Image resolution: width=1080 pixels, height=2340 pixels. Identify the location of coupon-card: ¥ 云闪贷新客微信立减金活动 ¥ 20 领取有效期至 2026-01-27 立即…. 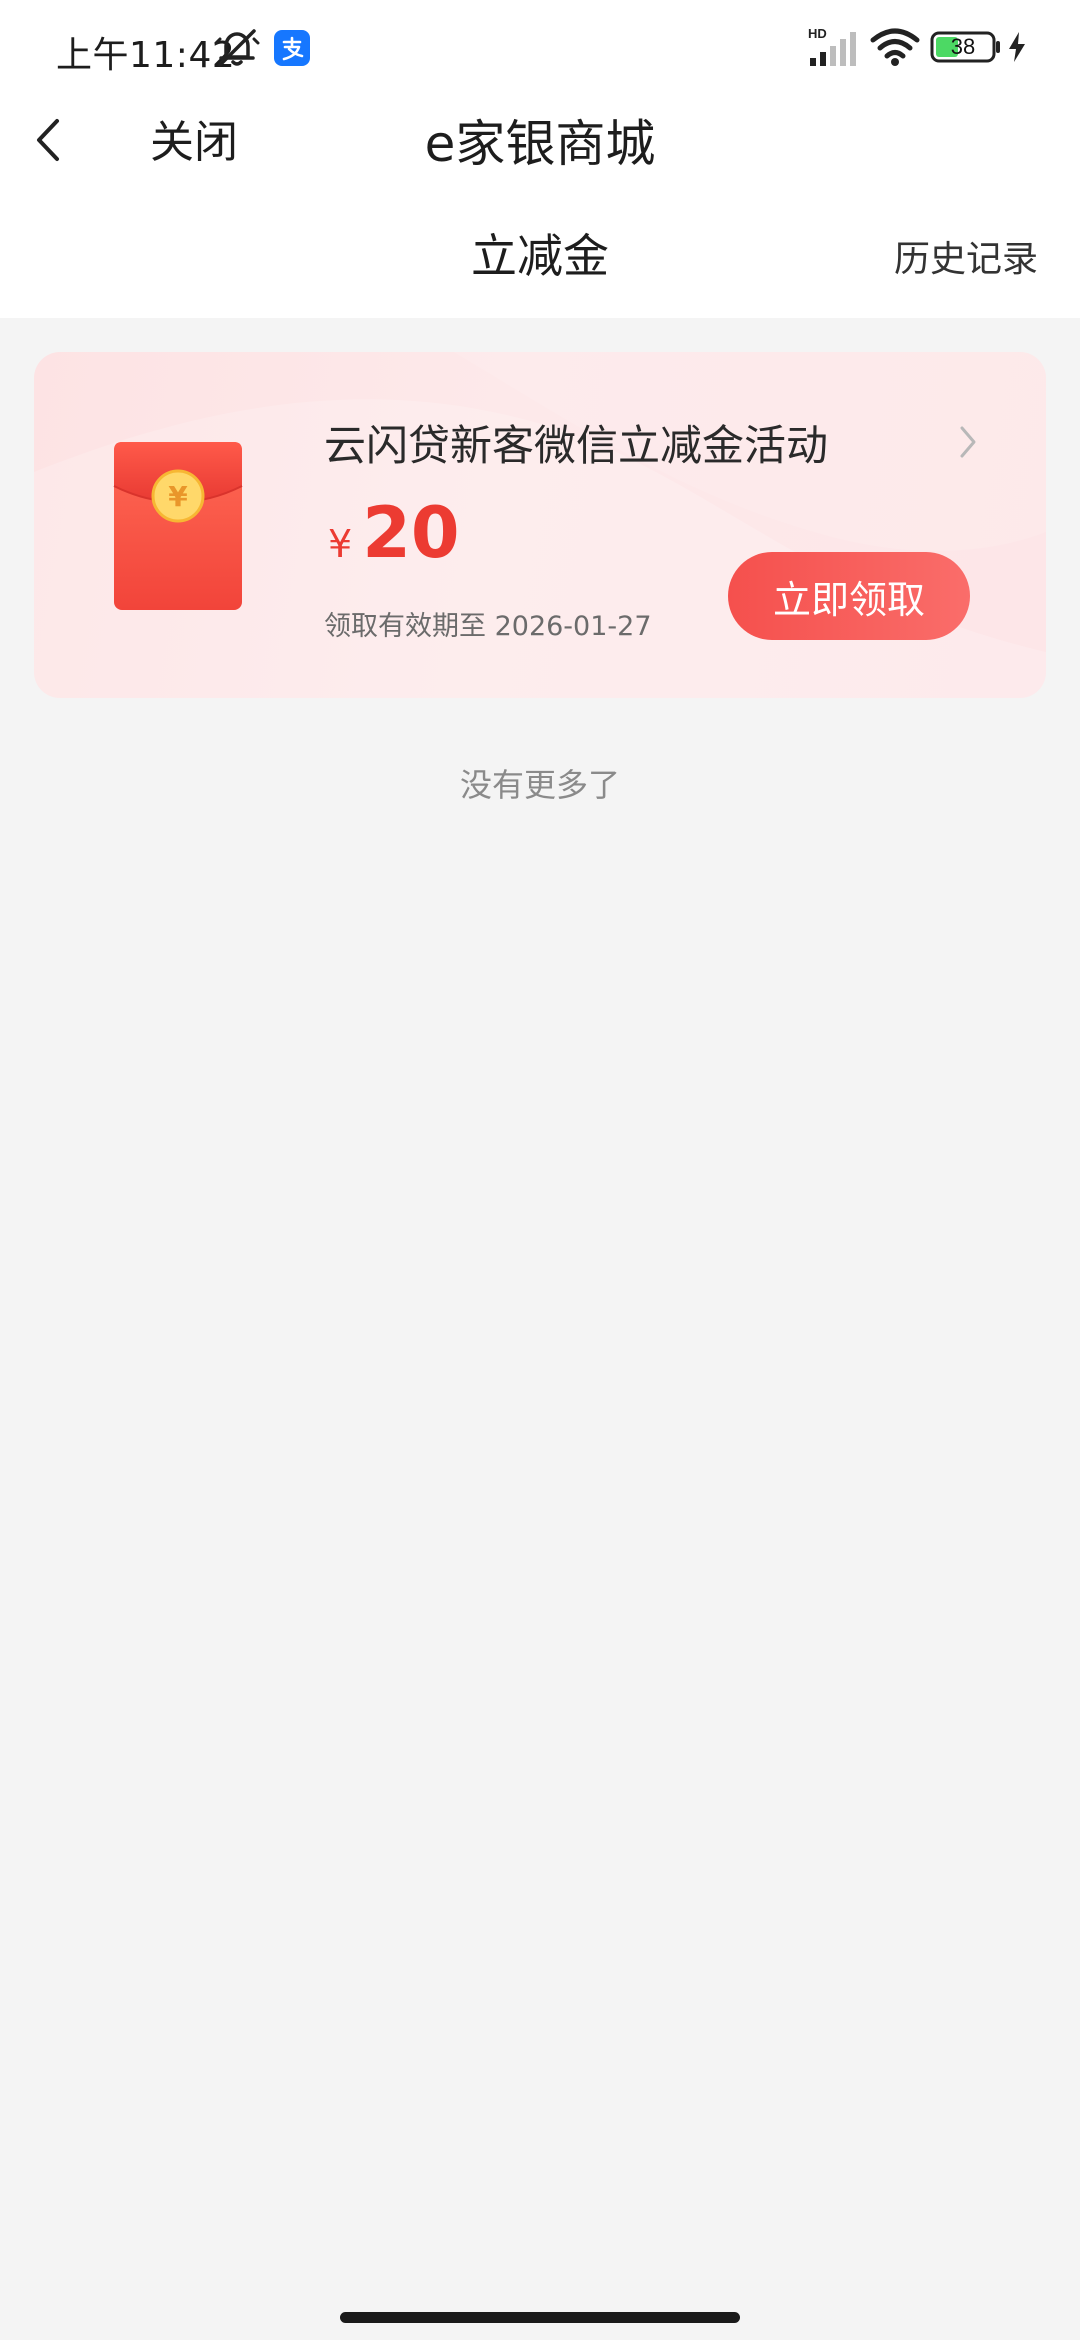
(540, 525).